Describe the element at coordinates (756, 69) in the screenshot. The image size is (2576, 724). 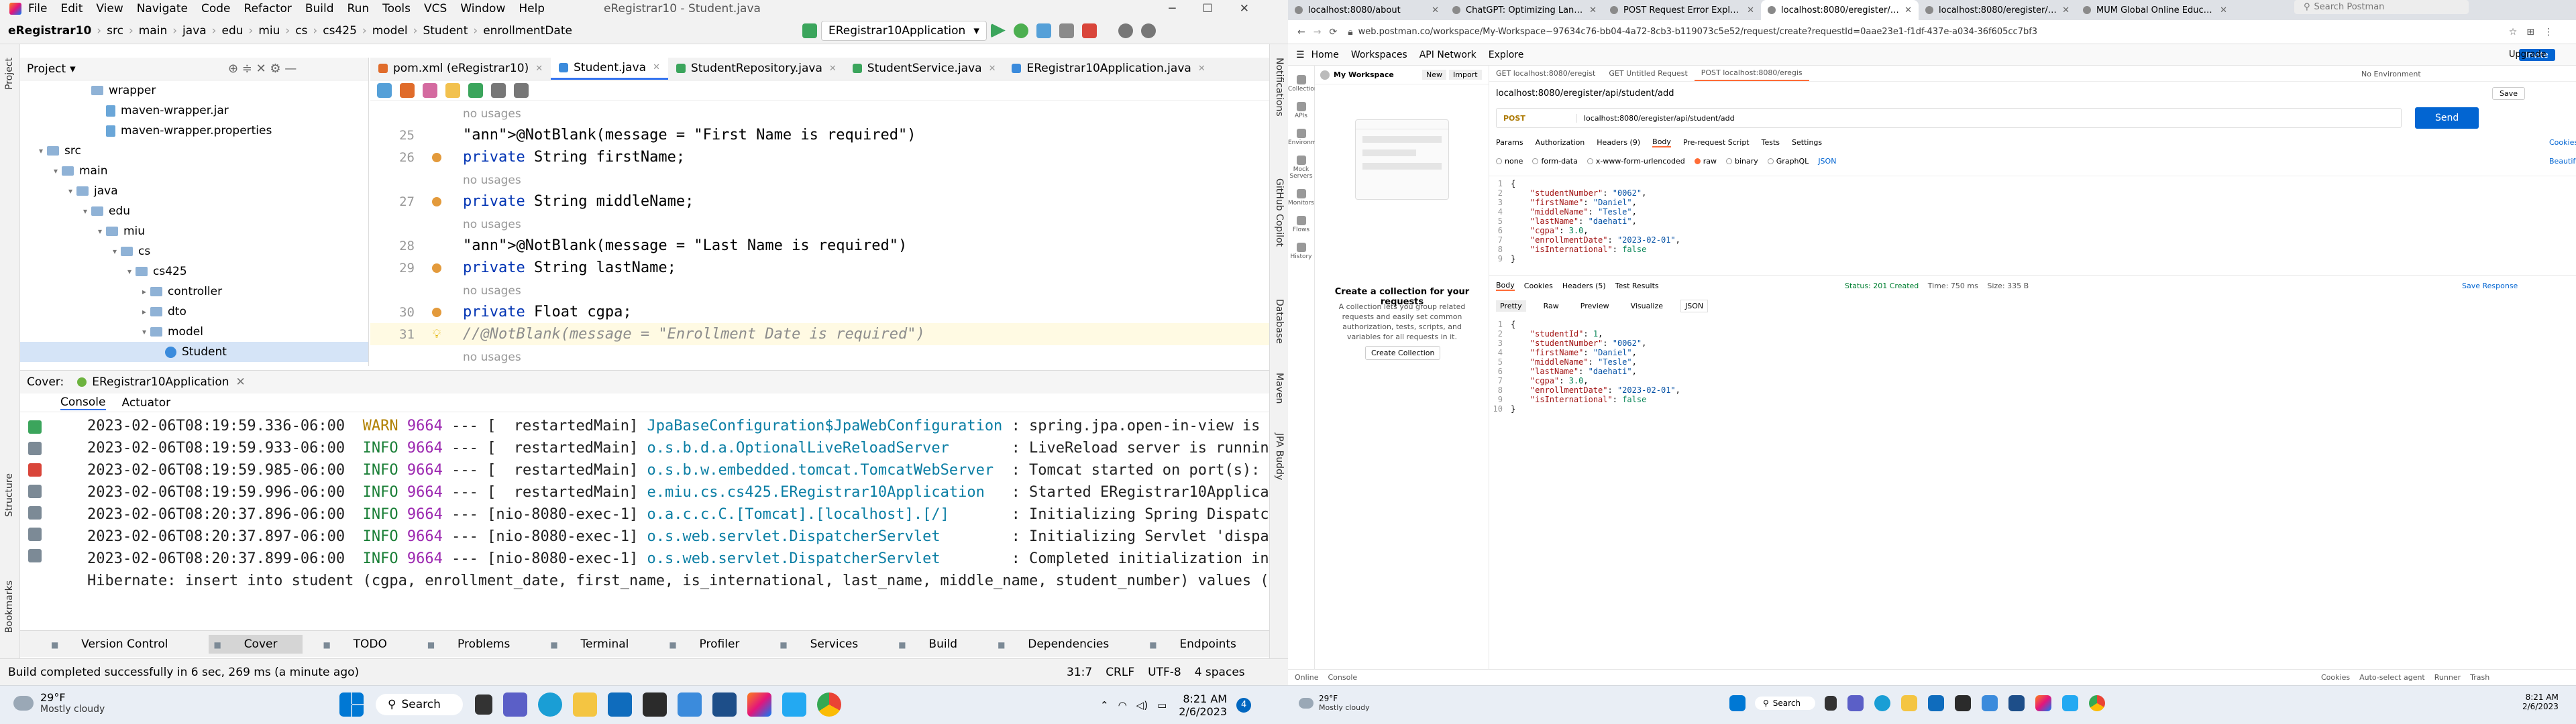
I see `editor-tab: StudentRepository.java ✕` at that location.